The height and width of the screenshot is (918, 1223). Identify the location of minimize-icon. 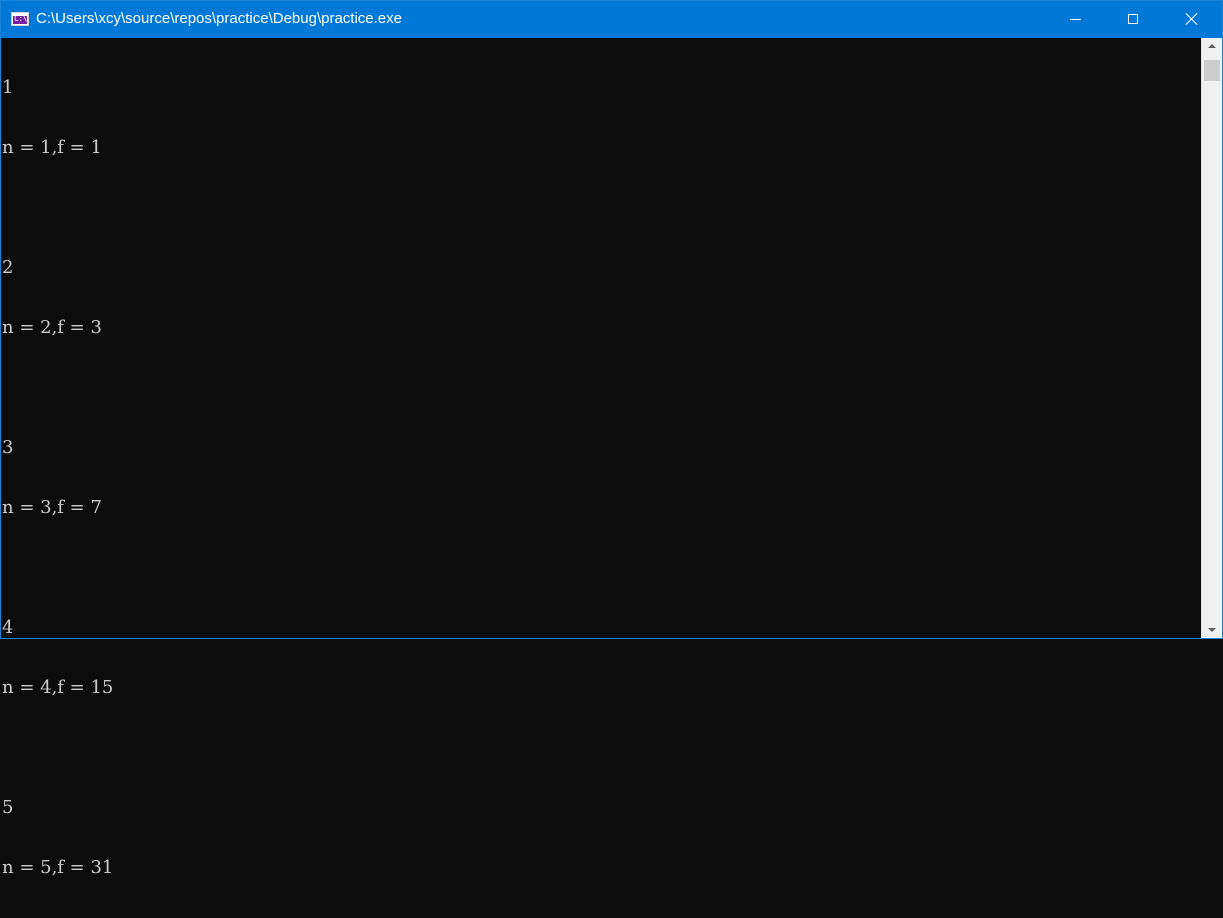
(1075, 19).